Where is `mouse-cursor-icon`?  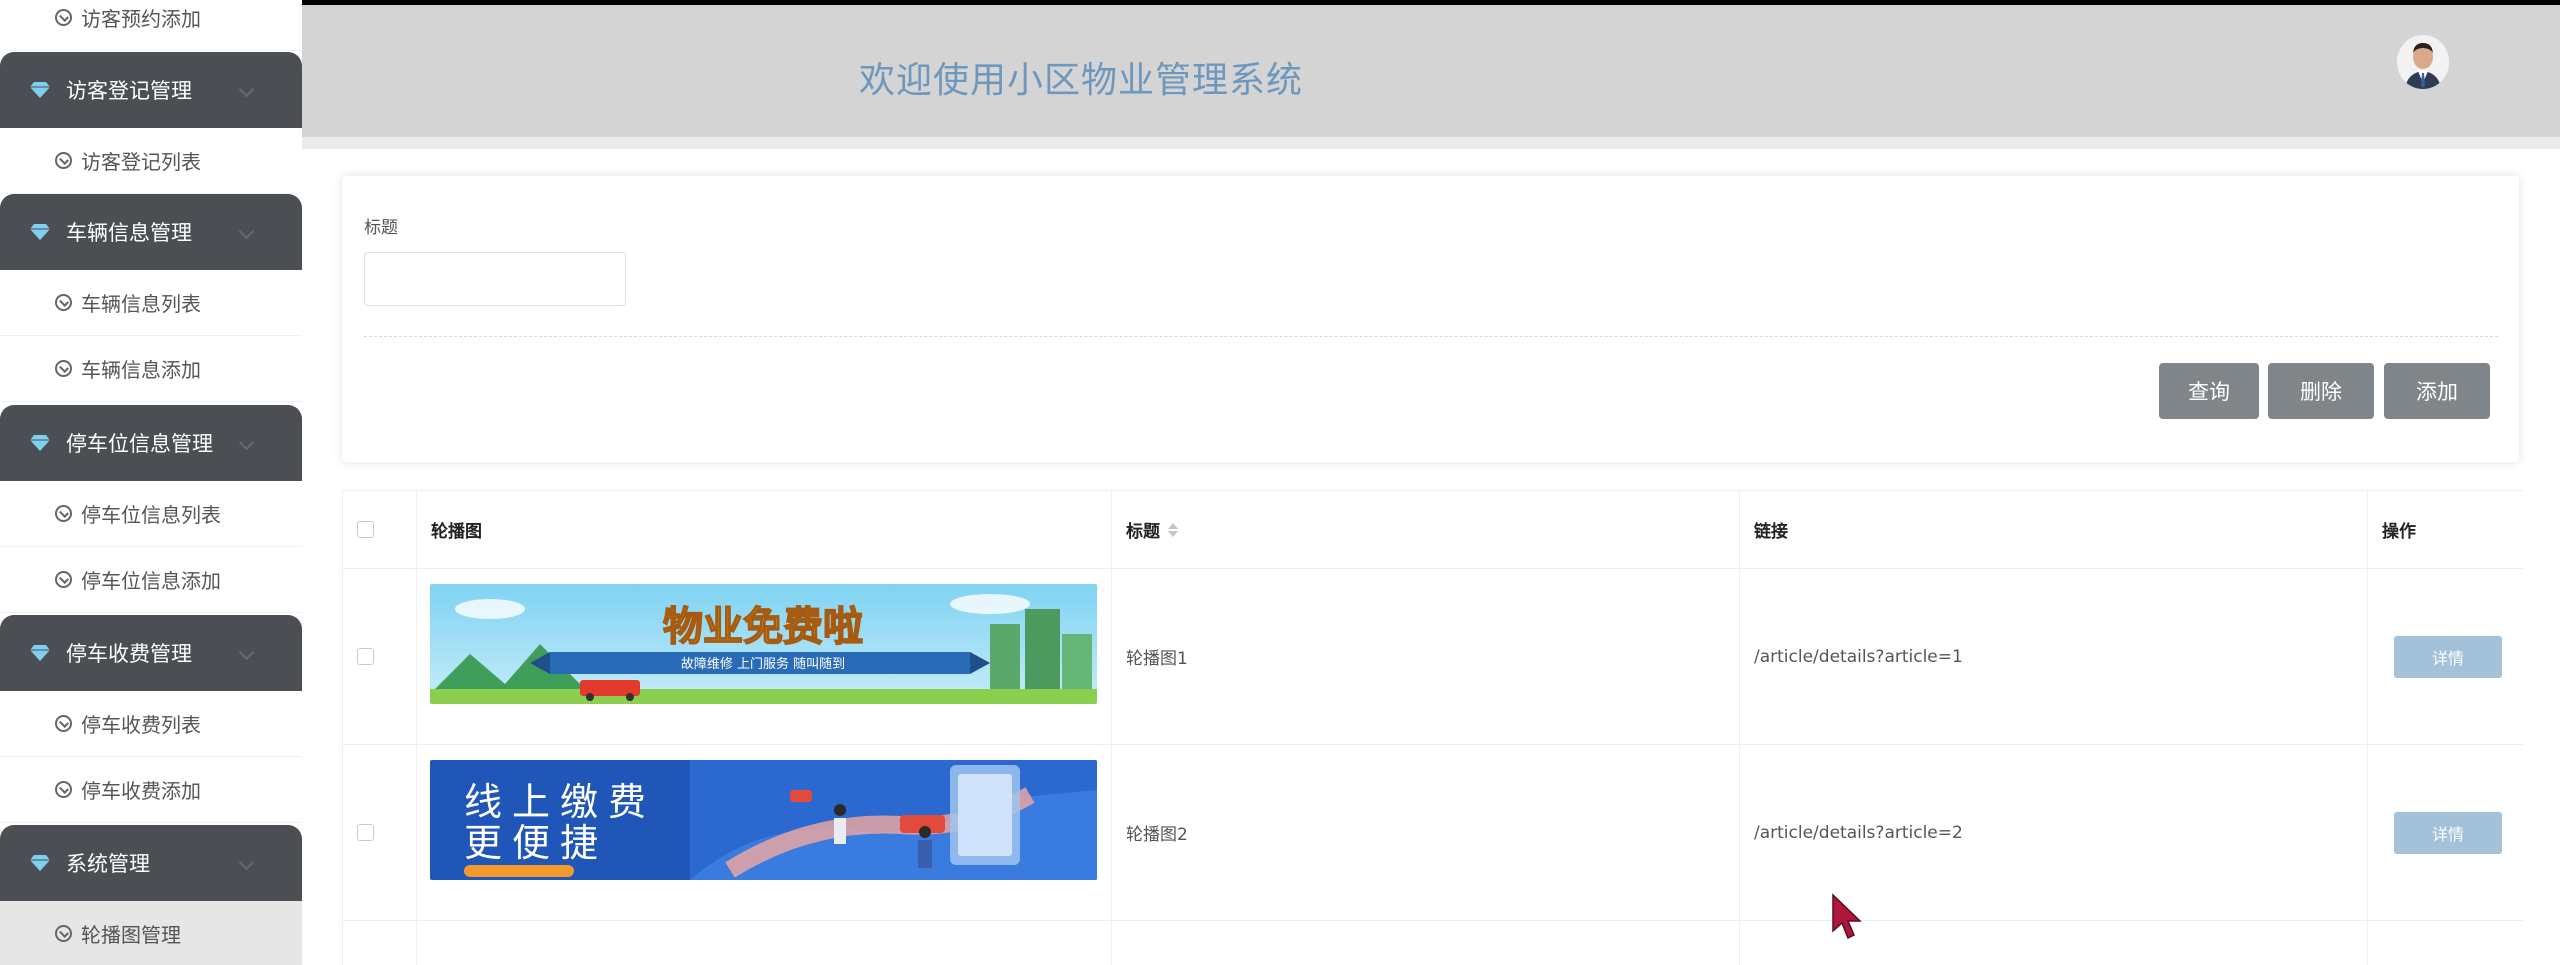 mouse-cursor-icon is located at coordinates (1847, 916).